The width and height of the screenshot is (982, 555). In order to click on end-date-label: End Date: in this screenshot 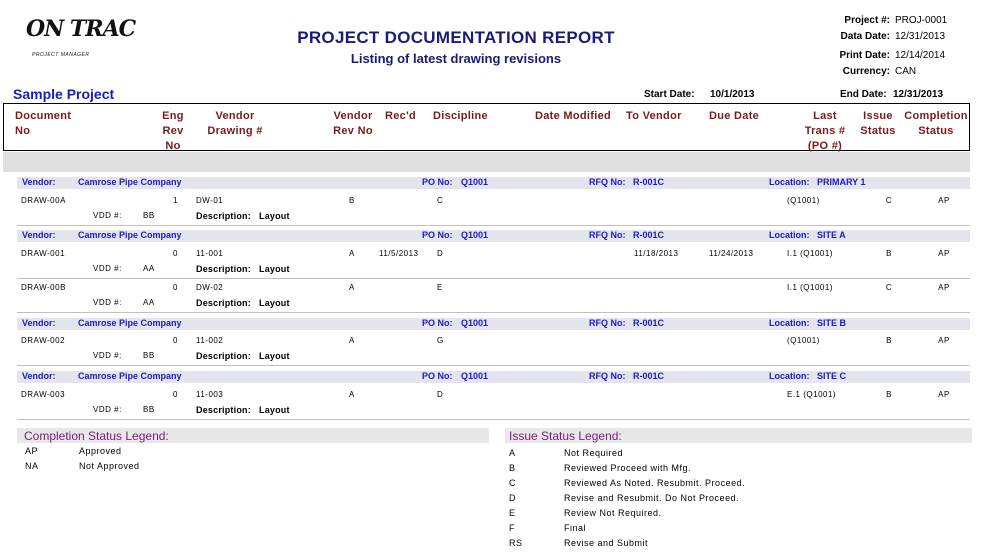, I will do `click(863, 94)`.